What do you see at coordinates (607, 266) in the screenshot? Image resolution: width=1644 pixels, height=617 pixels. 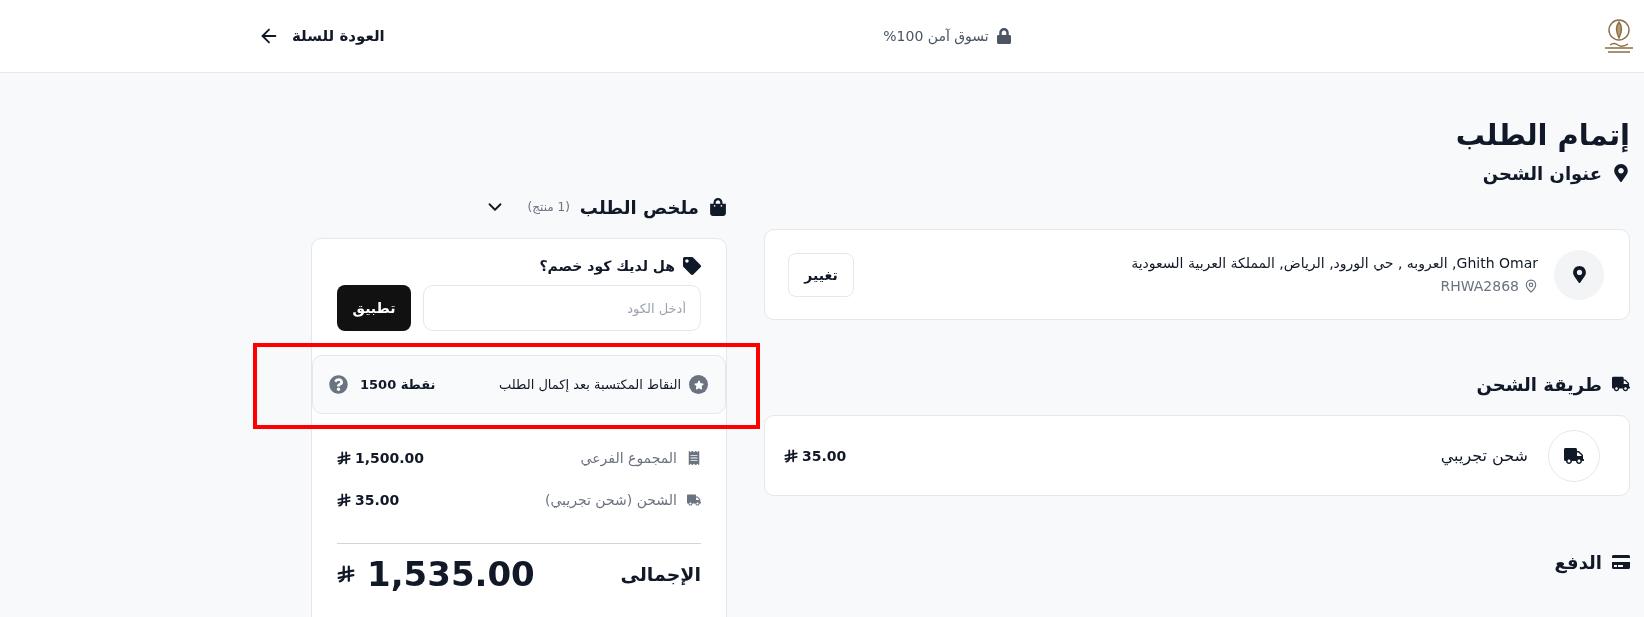 I see `coupon-label: هل لديك كود خصم؟` at bounding box center [607, 266].